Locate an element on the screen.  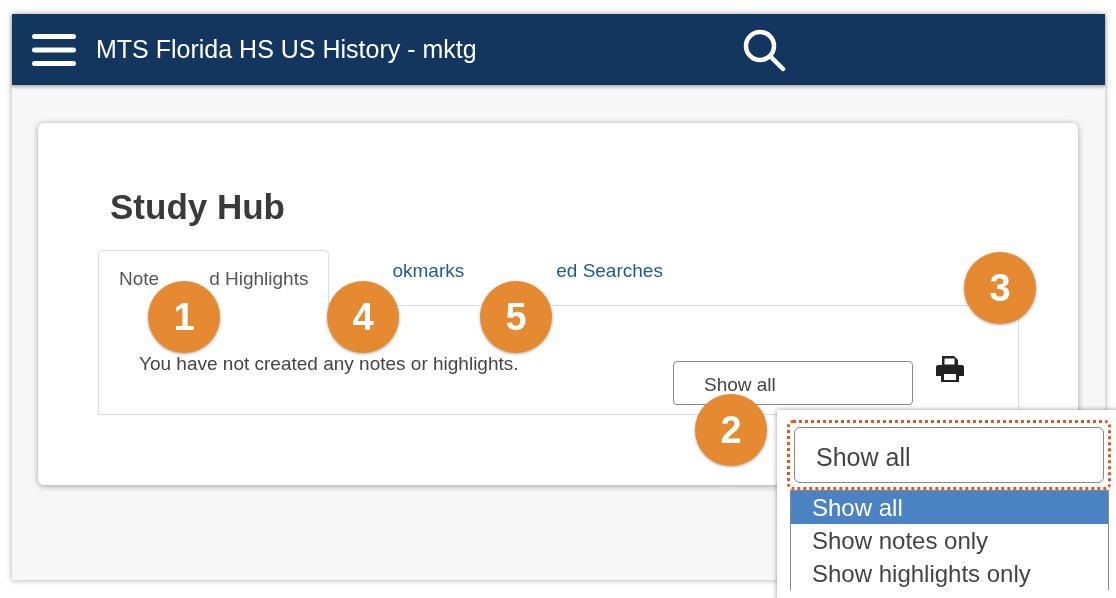
dropdown-option: Show highlights only is located at coordinates (949, 573).